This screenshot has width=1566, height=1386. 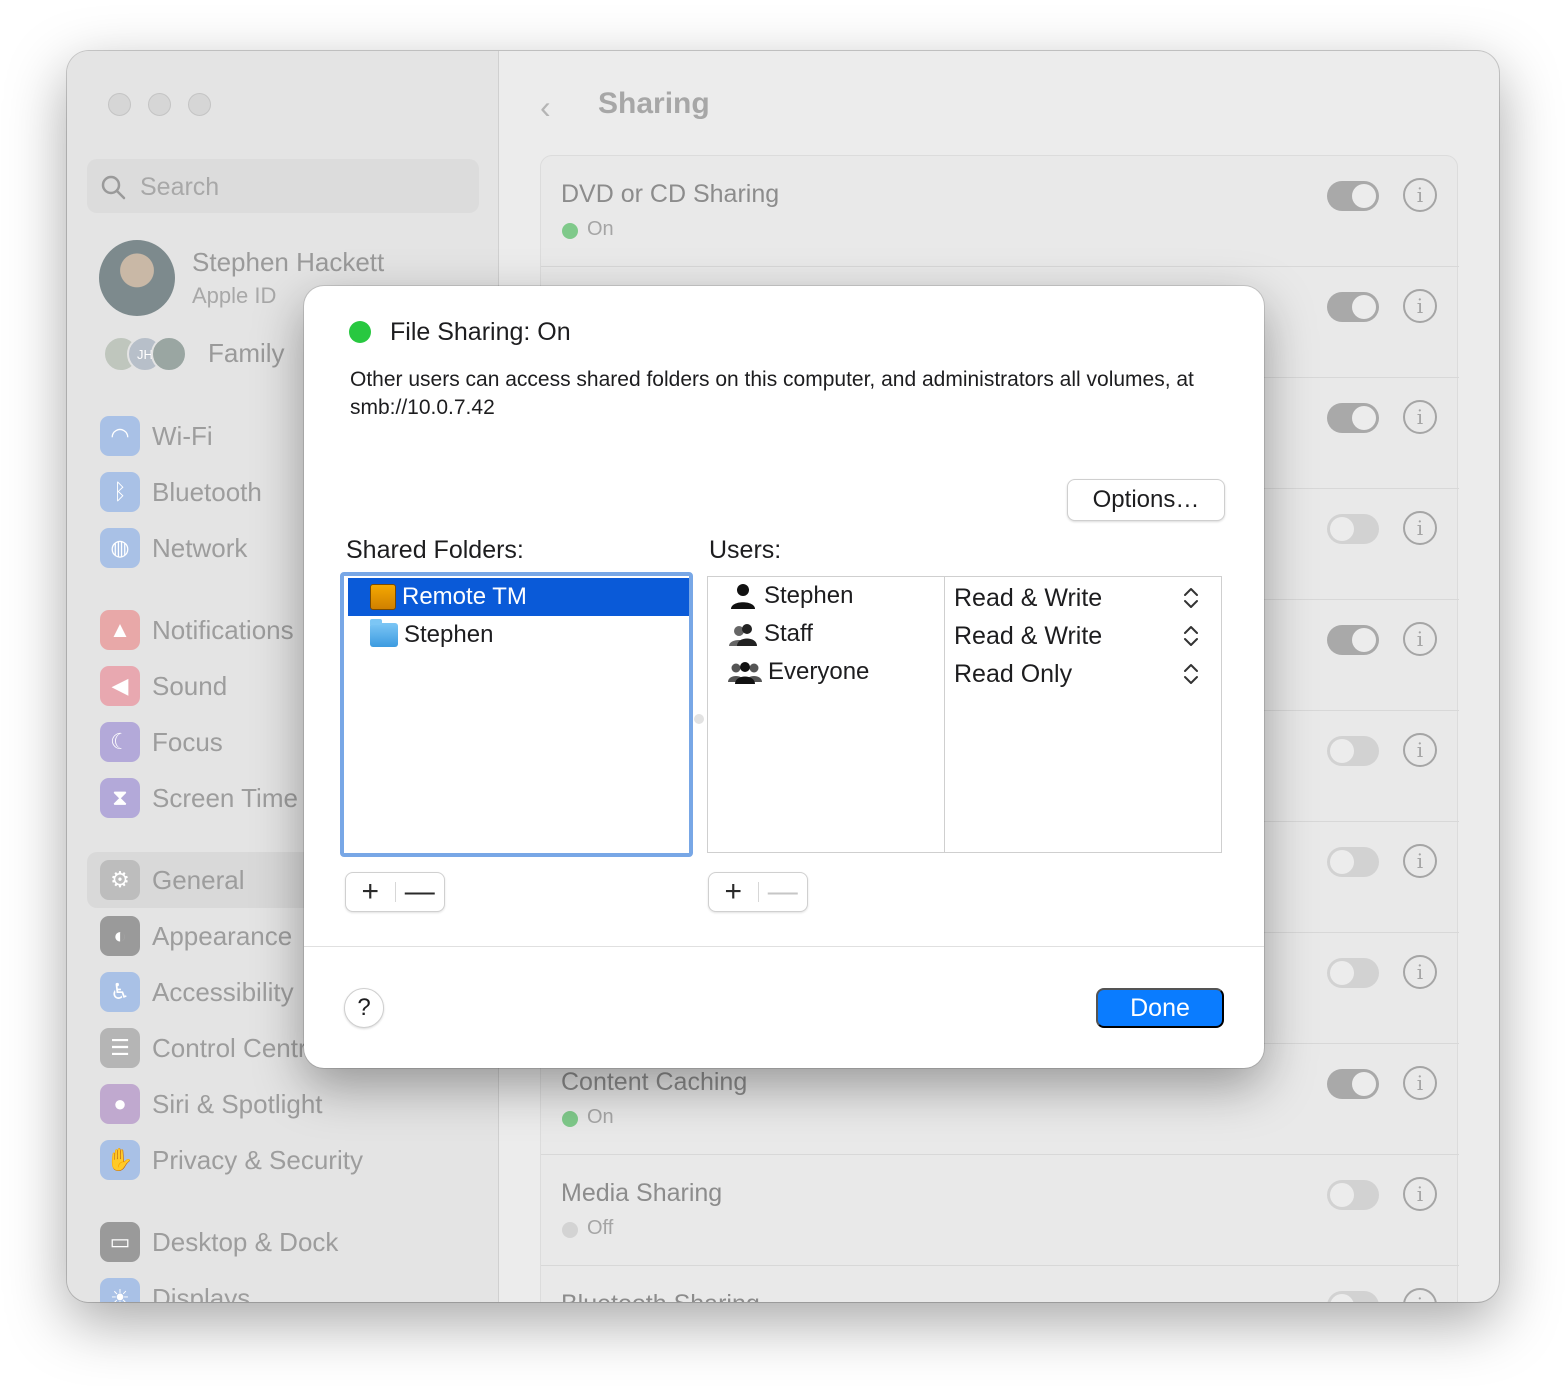 What do you see at coordinates (163, 686) in the screenshot?
I see `sidebar-item-sound: ◀ Sound` at bounding box center [163, 686].